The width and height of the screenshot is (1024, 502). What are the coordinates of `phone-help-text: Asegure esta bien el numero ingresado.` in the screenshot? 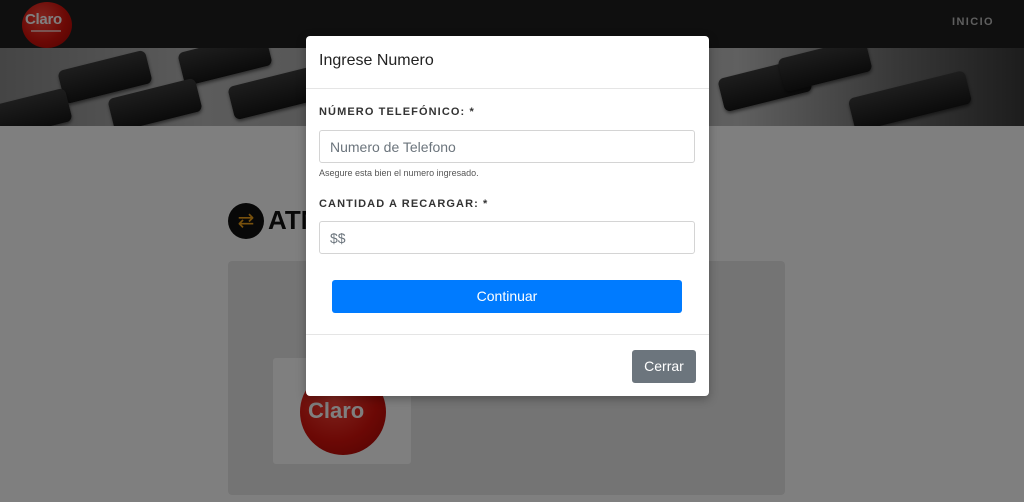 It's located at (399, 173).